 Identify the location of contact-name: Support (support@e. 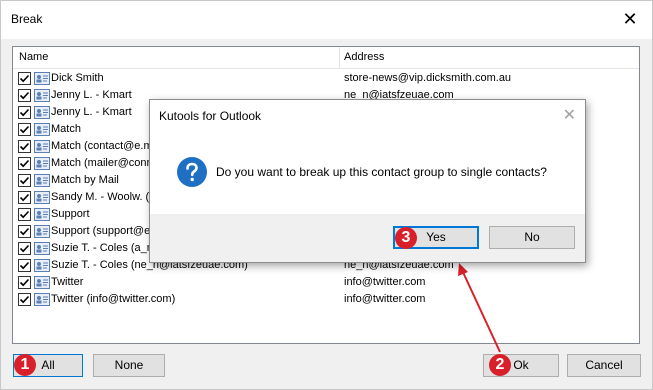
(101, 231).